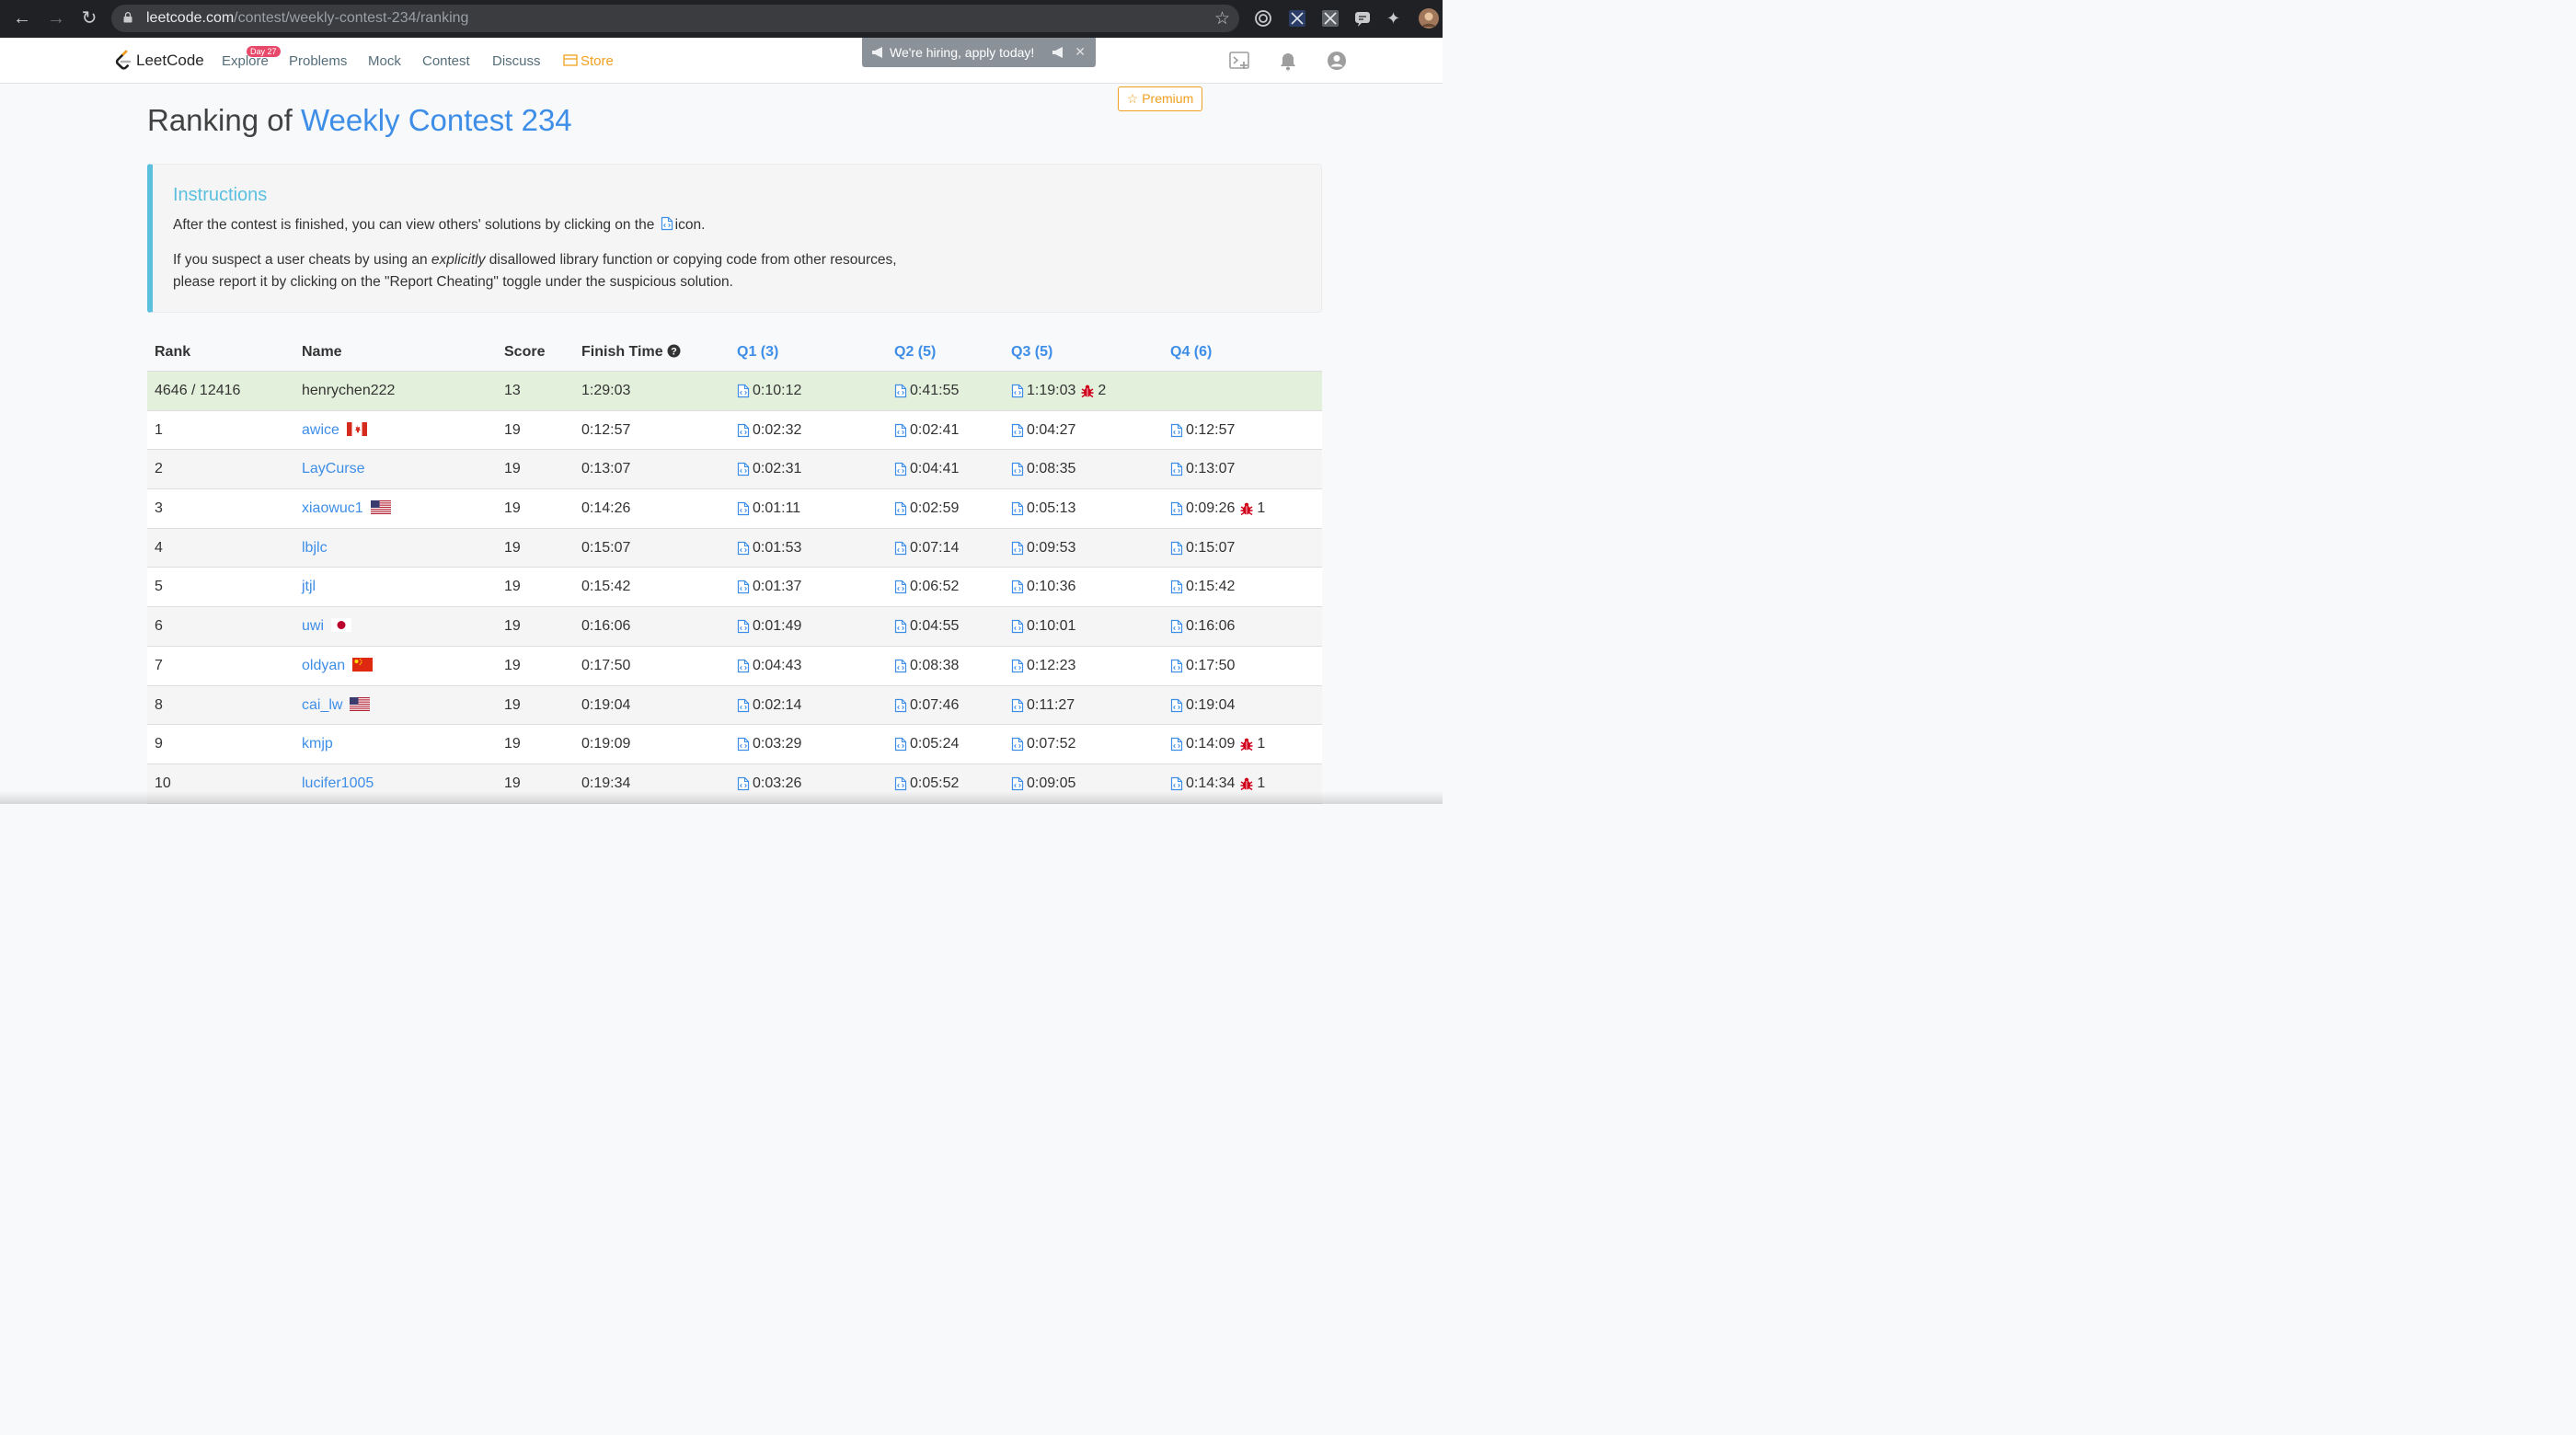 This screenshot has height=1435, width=2576. I want to click on q1-cell: 0:01:53, so click(769, 548).